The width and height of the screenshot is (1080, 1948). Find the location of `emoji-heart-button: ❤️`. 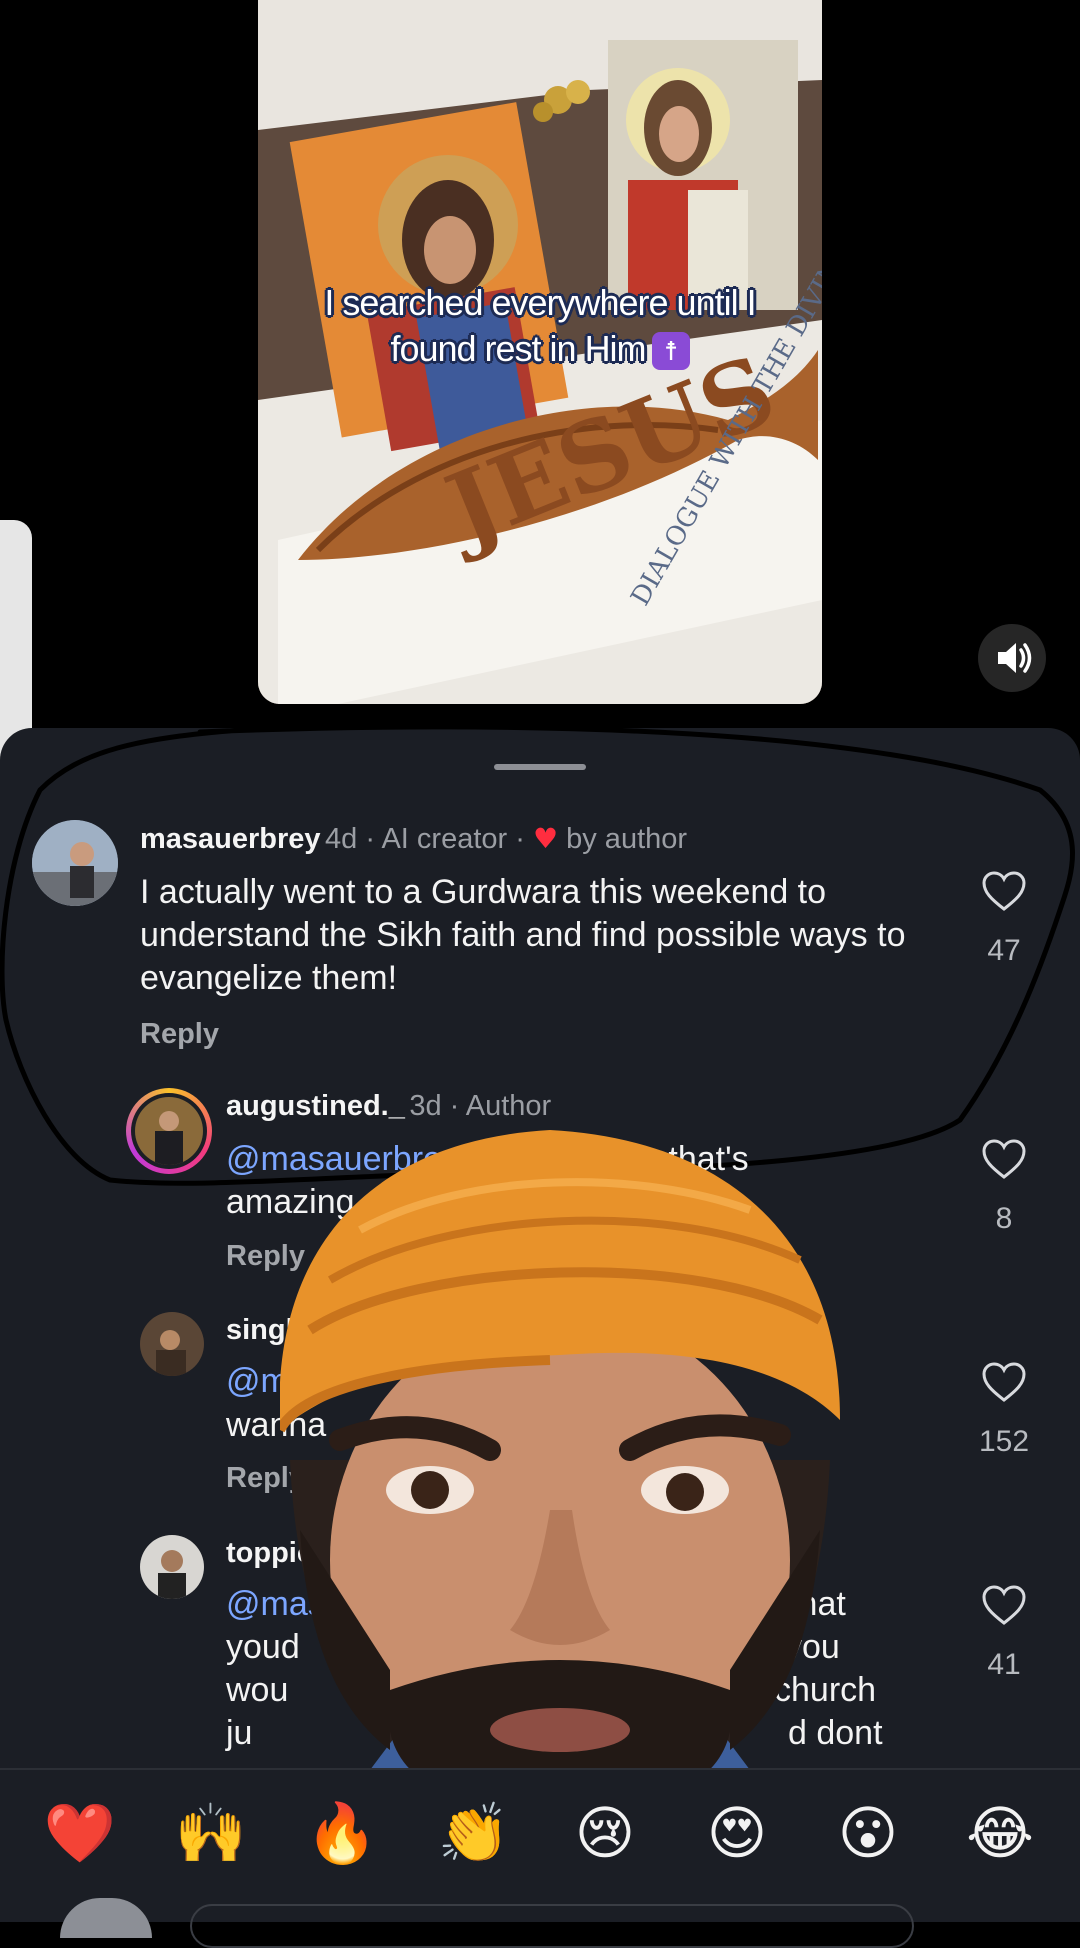

emoji-heart-button: ❤️ is located at coordinates (80, 1833).